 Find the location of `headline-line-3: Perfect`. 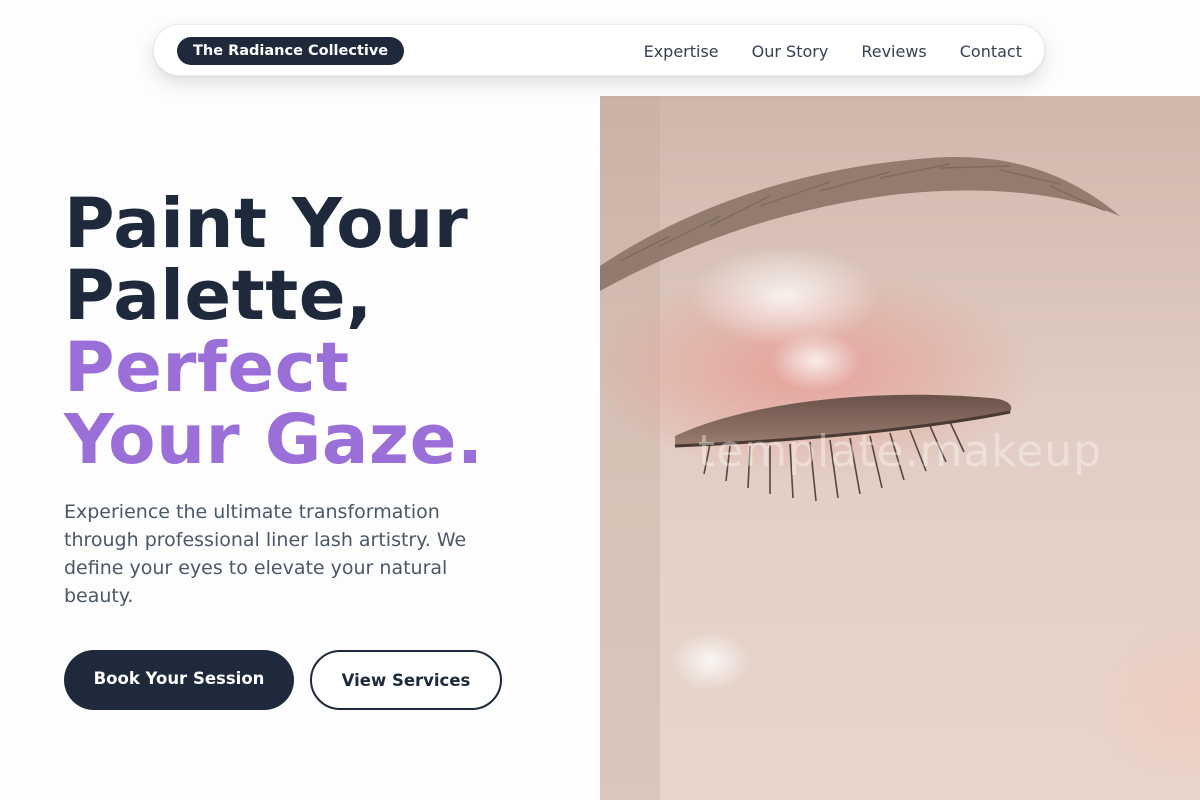

headline-line-3: Perfect is located at coordinates (207, 368).